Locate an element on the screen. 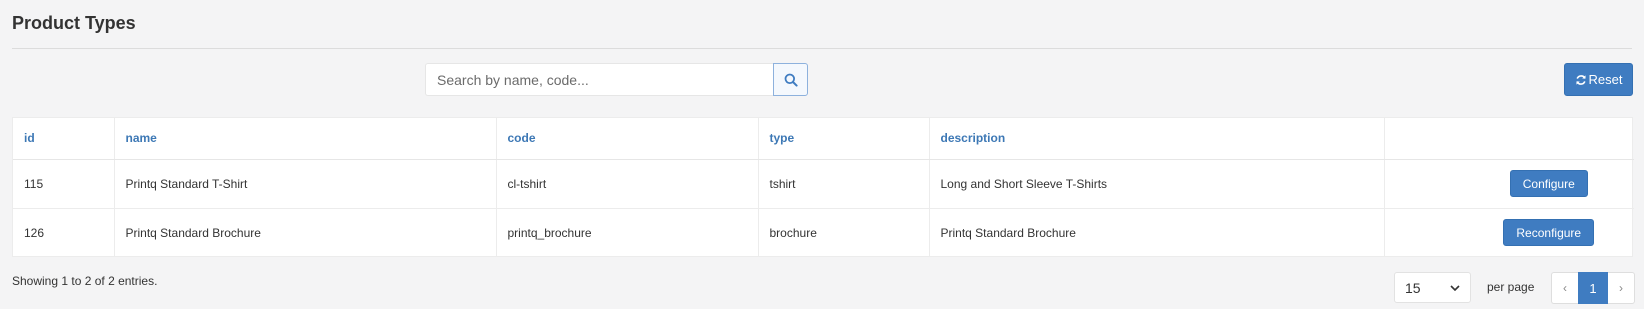 This screenshot has height=309, width=1644. refresh-icon is located at coordinates (1580, 79).